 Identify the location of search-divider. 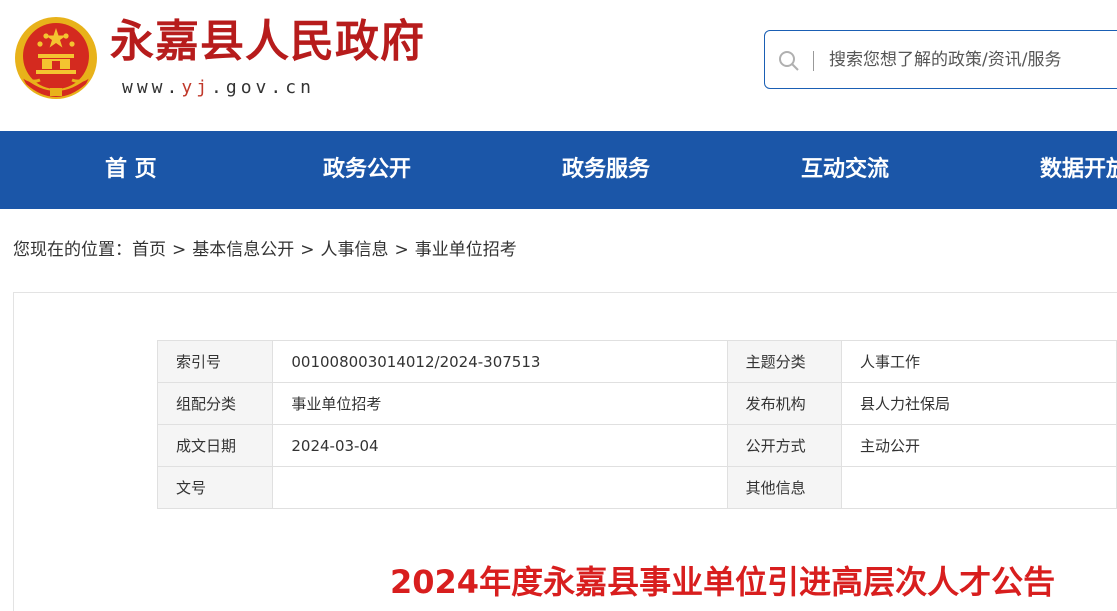
(813, 61).